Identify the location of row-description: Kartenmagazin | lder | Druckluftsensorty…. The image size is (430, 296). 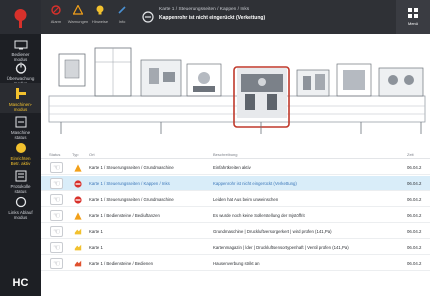
(281, 247).